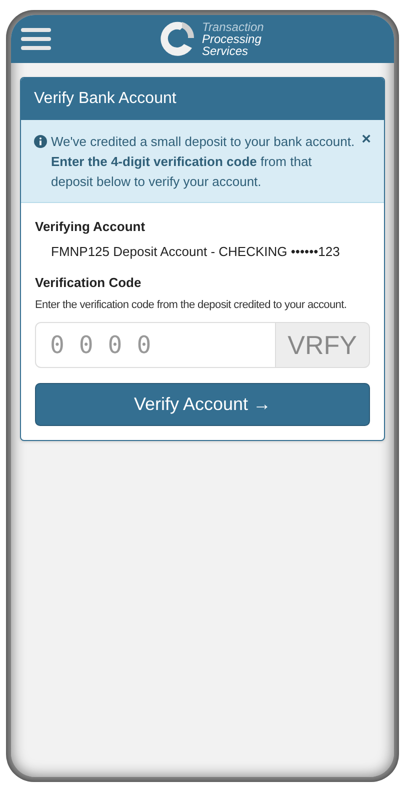 This screenshot has height=787, width=405. Describe the element at coordinates (323, 345) in the screenshot. I see `input-addon: VRFY` at that location.